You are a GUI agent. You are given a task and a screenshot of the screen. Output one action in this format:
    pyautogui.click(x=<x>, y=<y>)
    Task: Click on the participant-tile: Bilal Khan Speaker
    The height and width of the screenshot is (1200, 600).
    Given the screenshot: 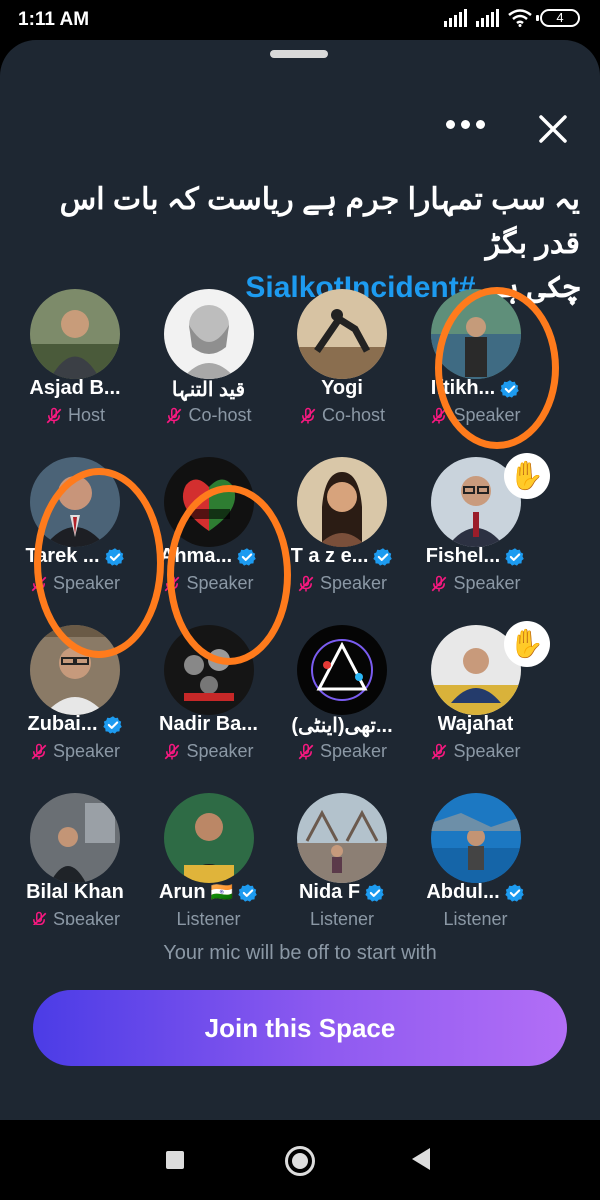 What is the action you would take?
    pyautogui.click(x=75, y=857)
    